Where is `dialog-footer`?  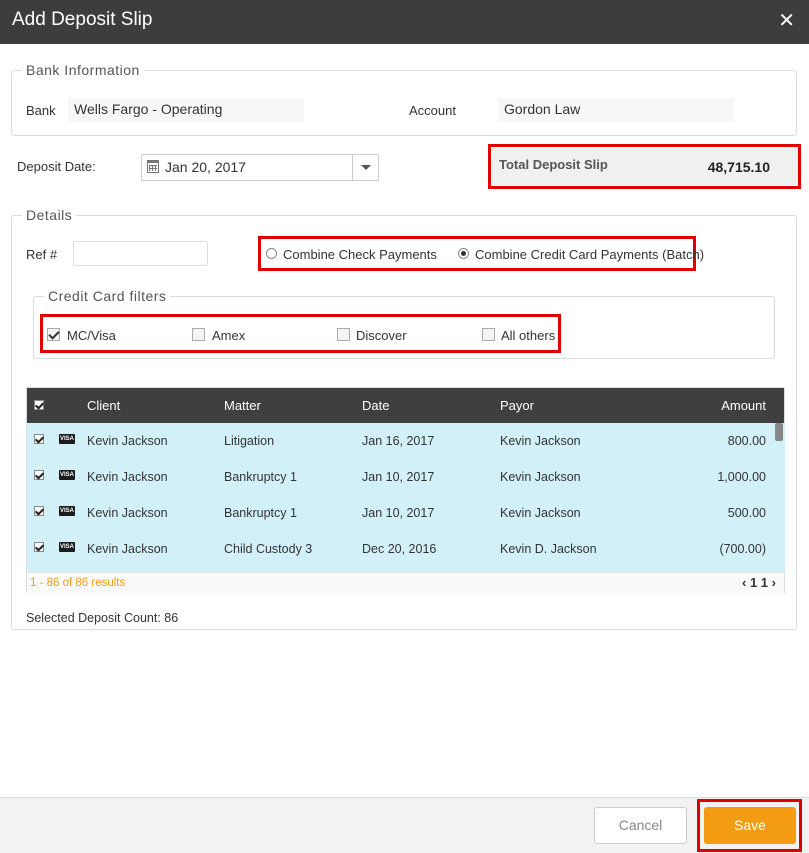 dialog-footer is located at coordinates (404, 825).